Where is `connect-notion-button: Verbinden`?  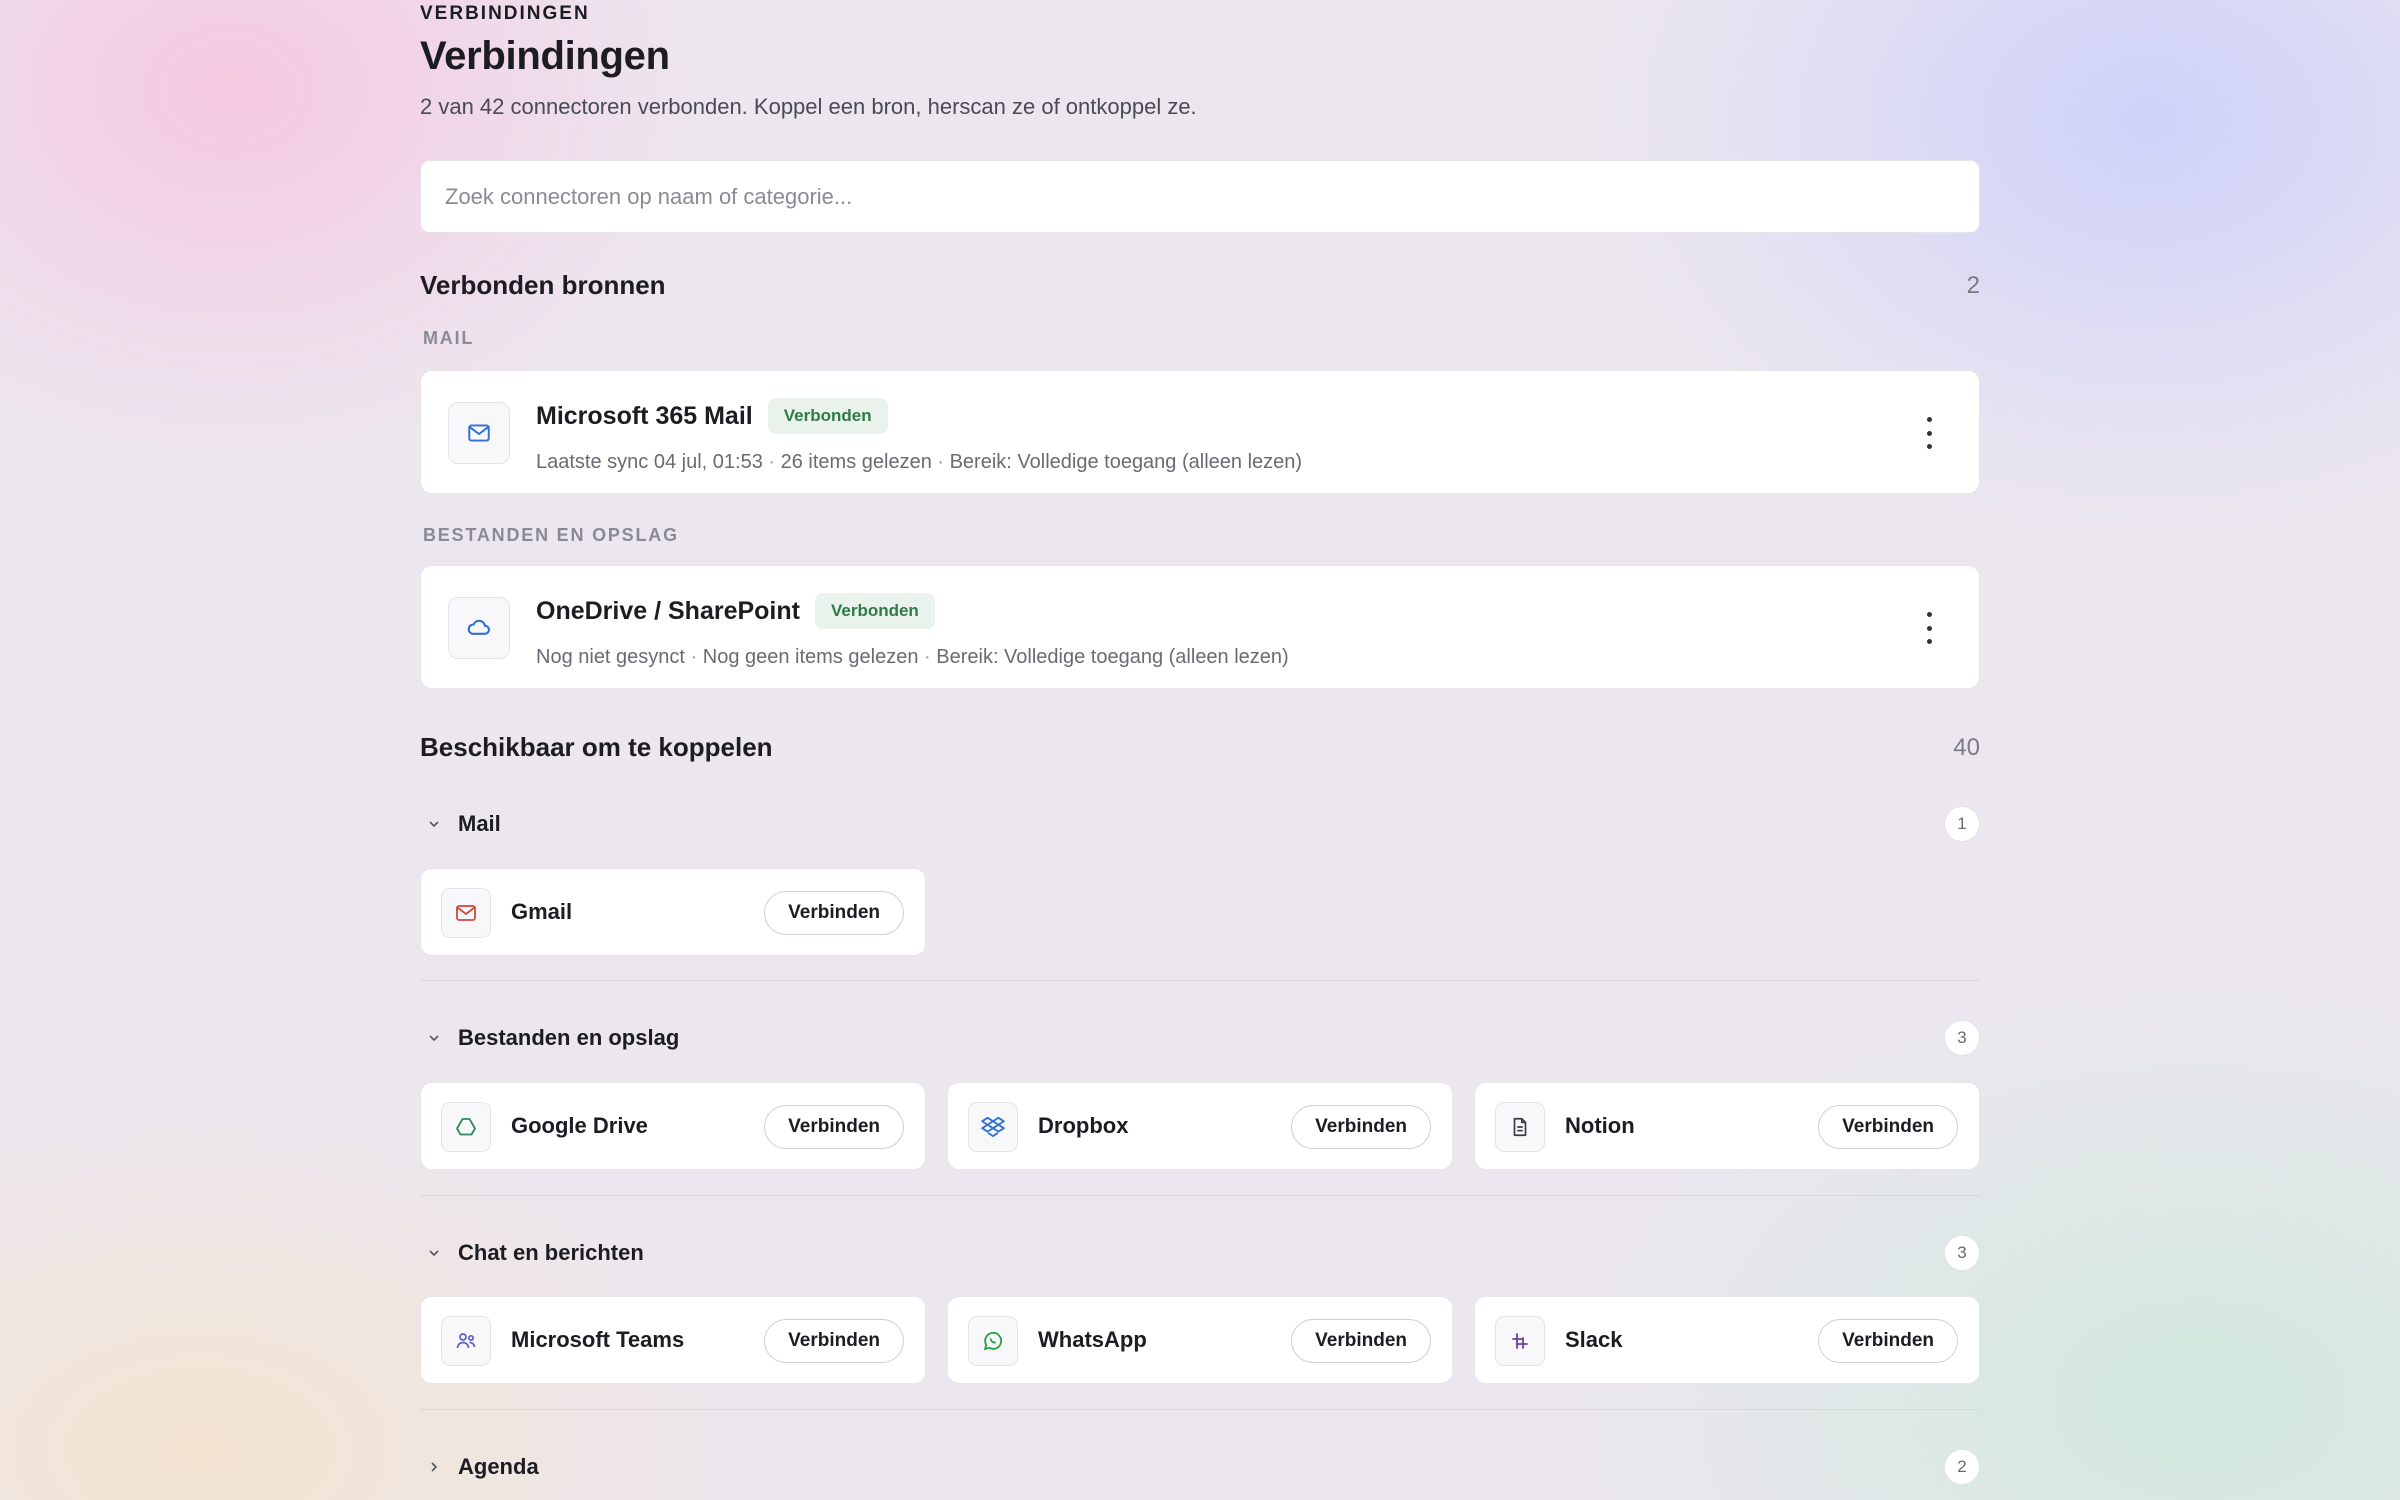
connect-notion-button: Verbinden is located at coordinates (1888, 1127).